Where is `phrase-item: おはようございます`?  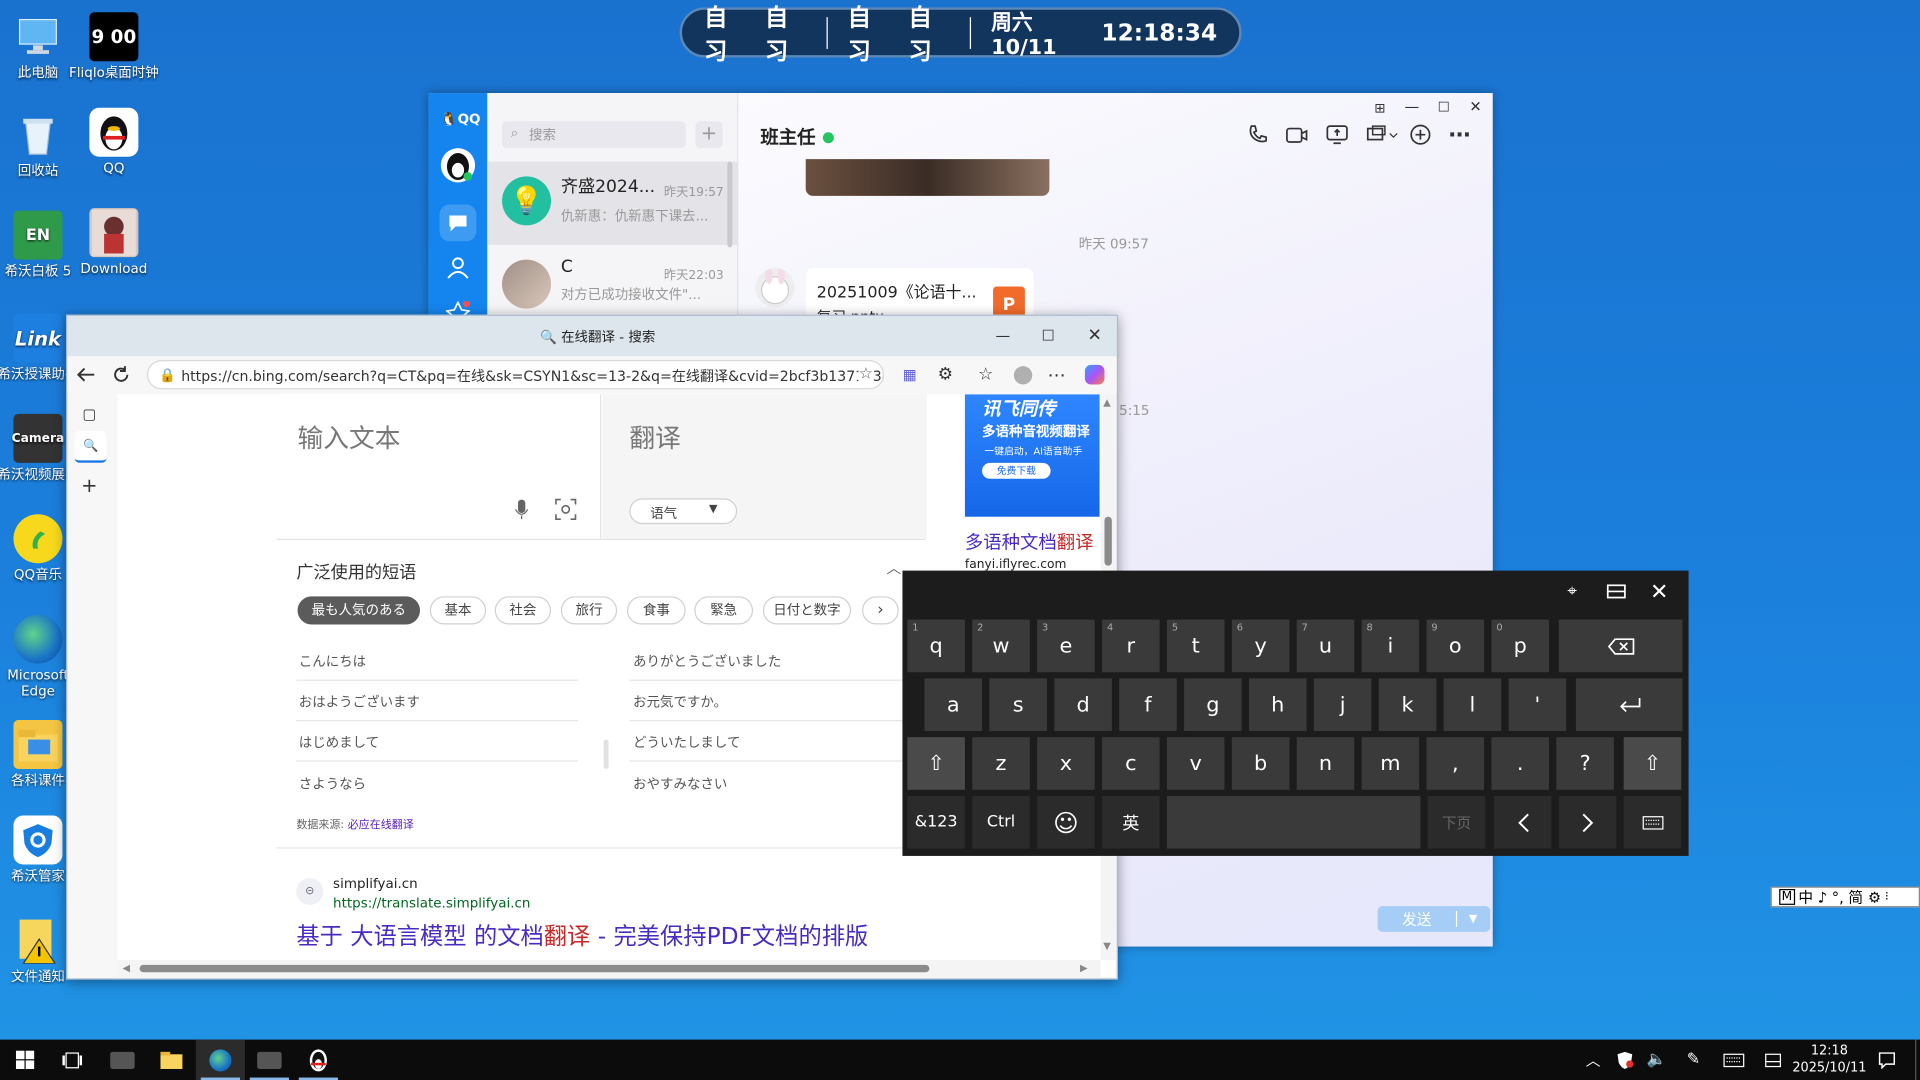 phrase-item: おはようございます is located at coordinates (359, 702).